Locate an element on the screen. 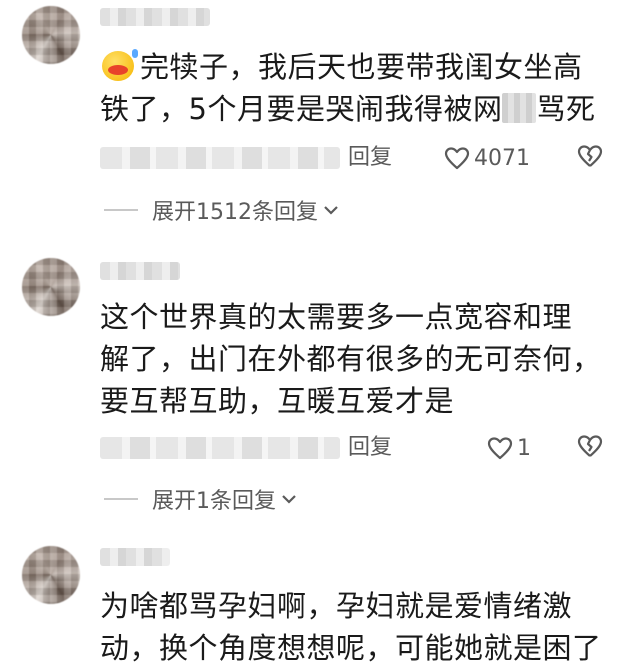 The height and width of the screenshot is (669, 625). expand-replies-label: 展开1条回复 is located at coordinates (214, 501).